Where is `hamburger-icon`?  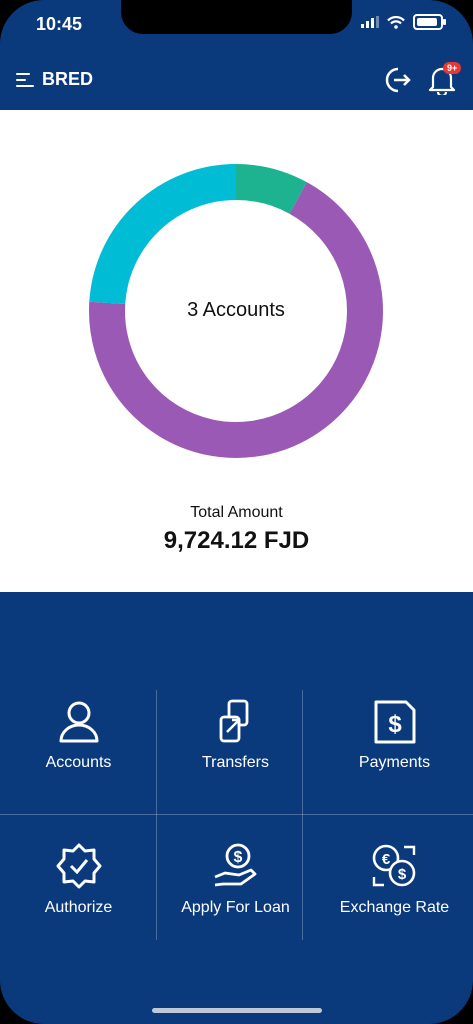 hamburger-icon is located at coordinates (25, 79).